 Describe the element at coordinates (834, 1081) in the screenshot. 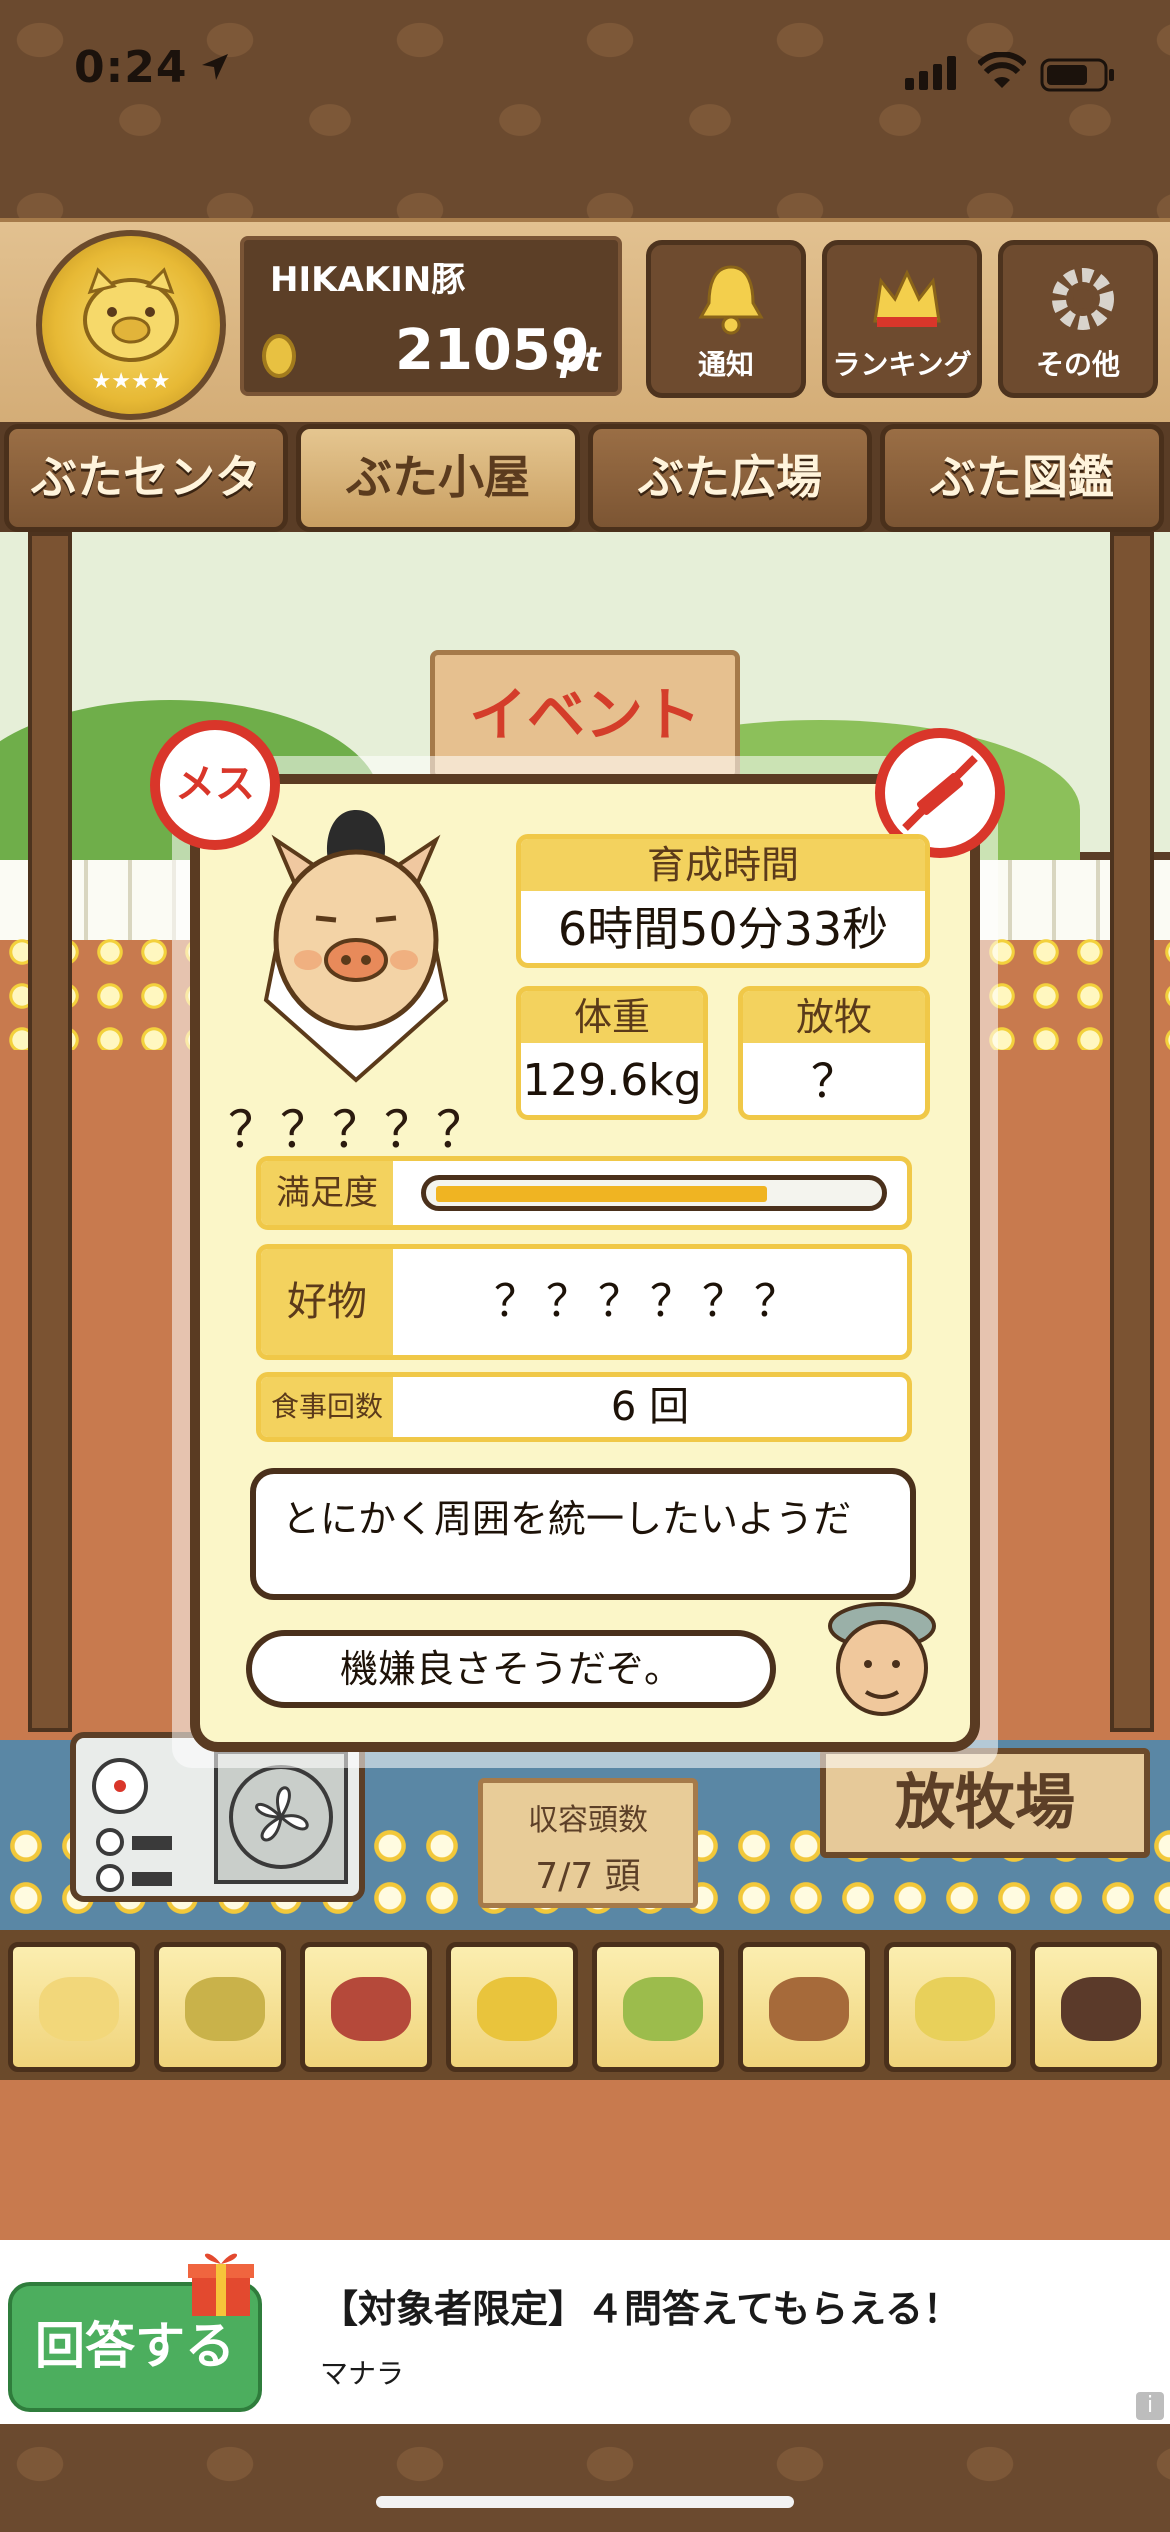

I see `grazing-value: ？` at that location.